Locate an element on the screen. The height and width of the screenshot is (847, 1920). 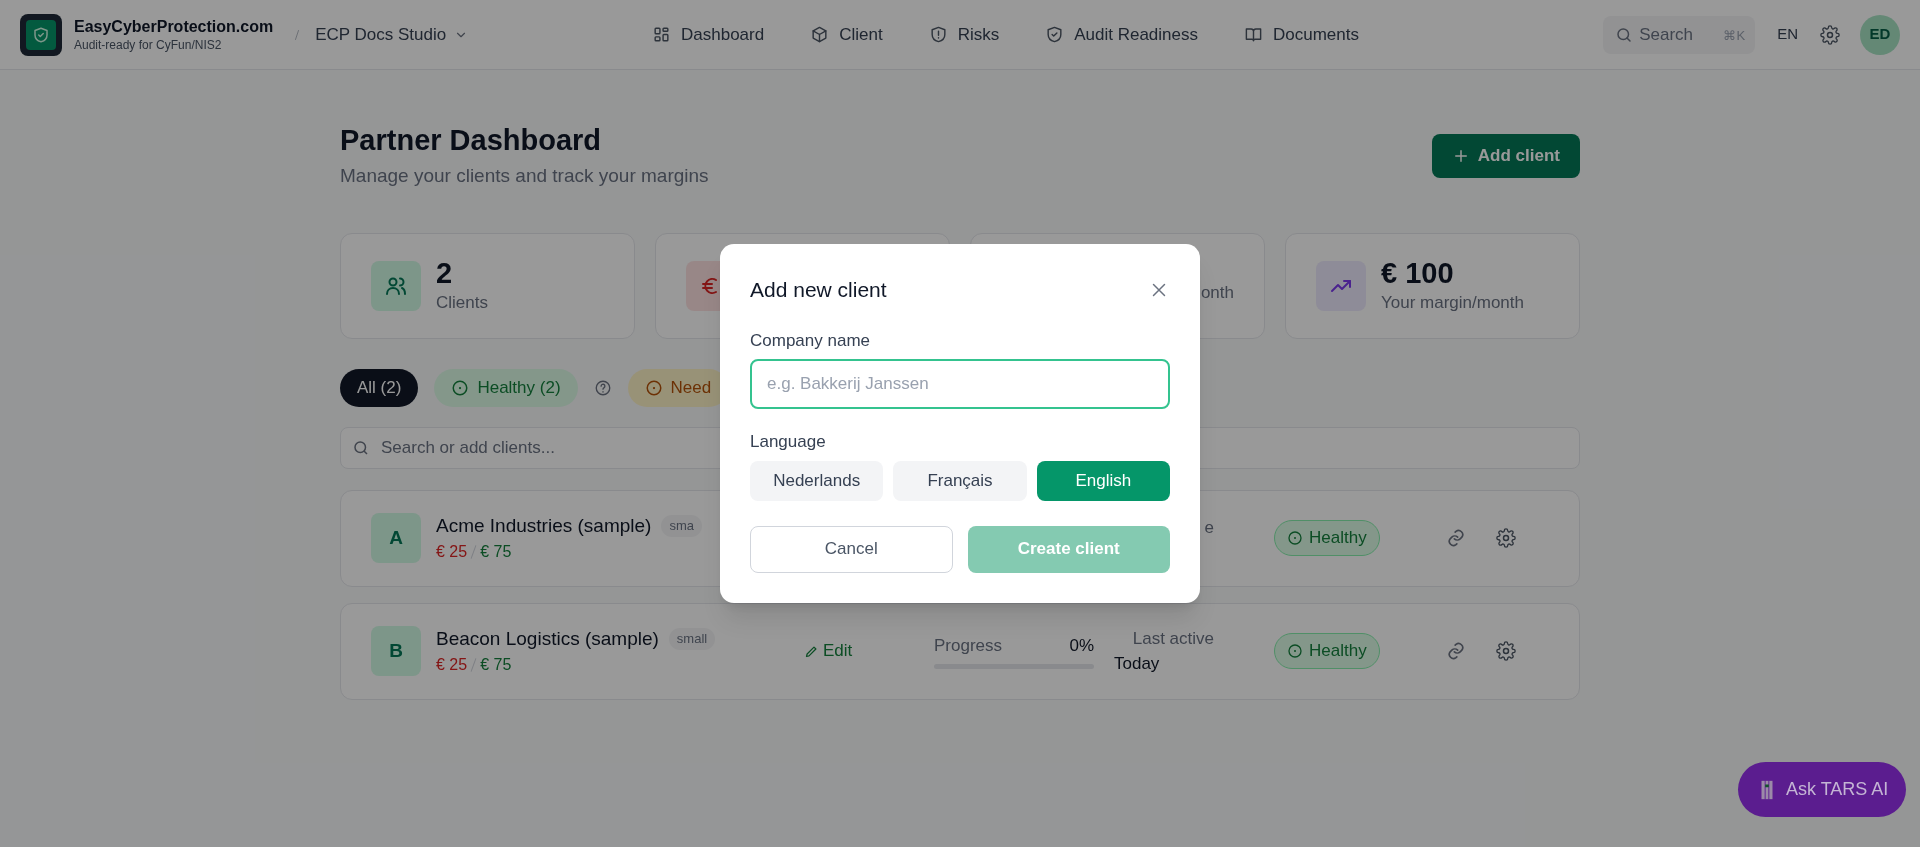
progress-value: 0% is located at coordinates (1081, 645).